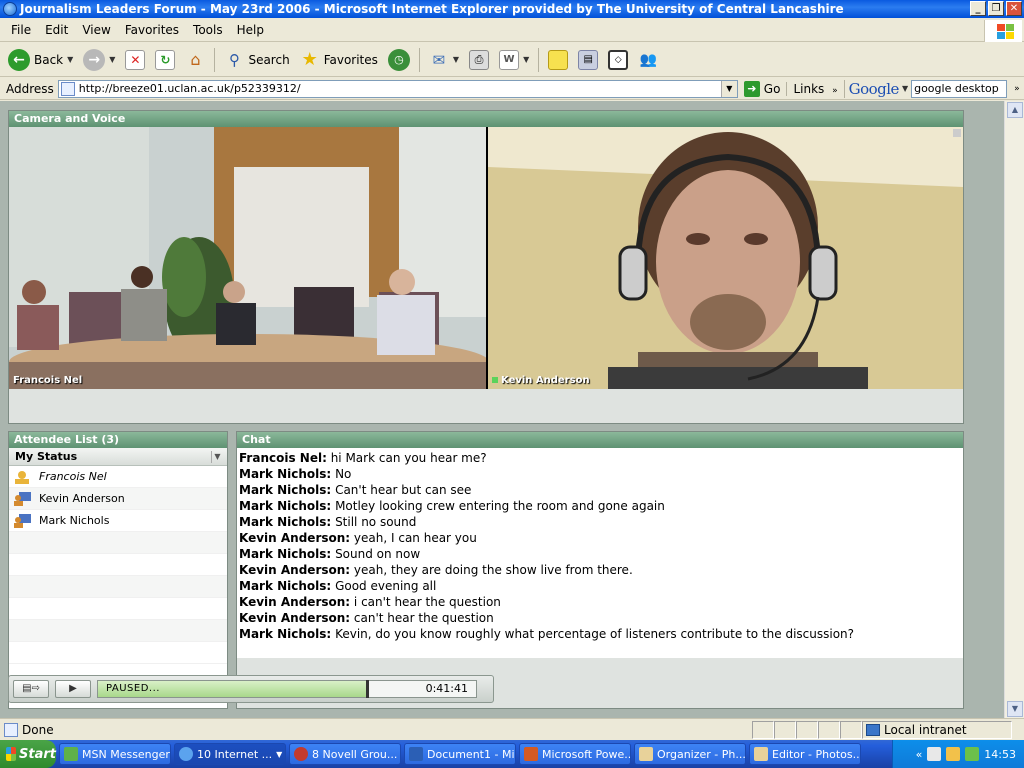  What do you see at coordinates (208, 30) in the screenshot?
I see `menu-tools: Tools` at bounding box center [208, 30].